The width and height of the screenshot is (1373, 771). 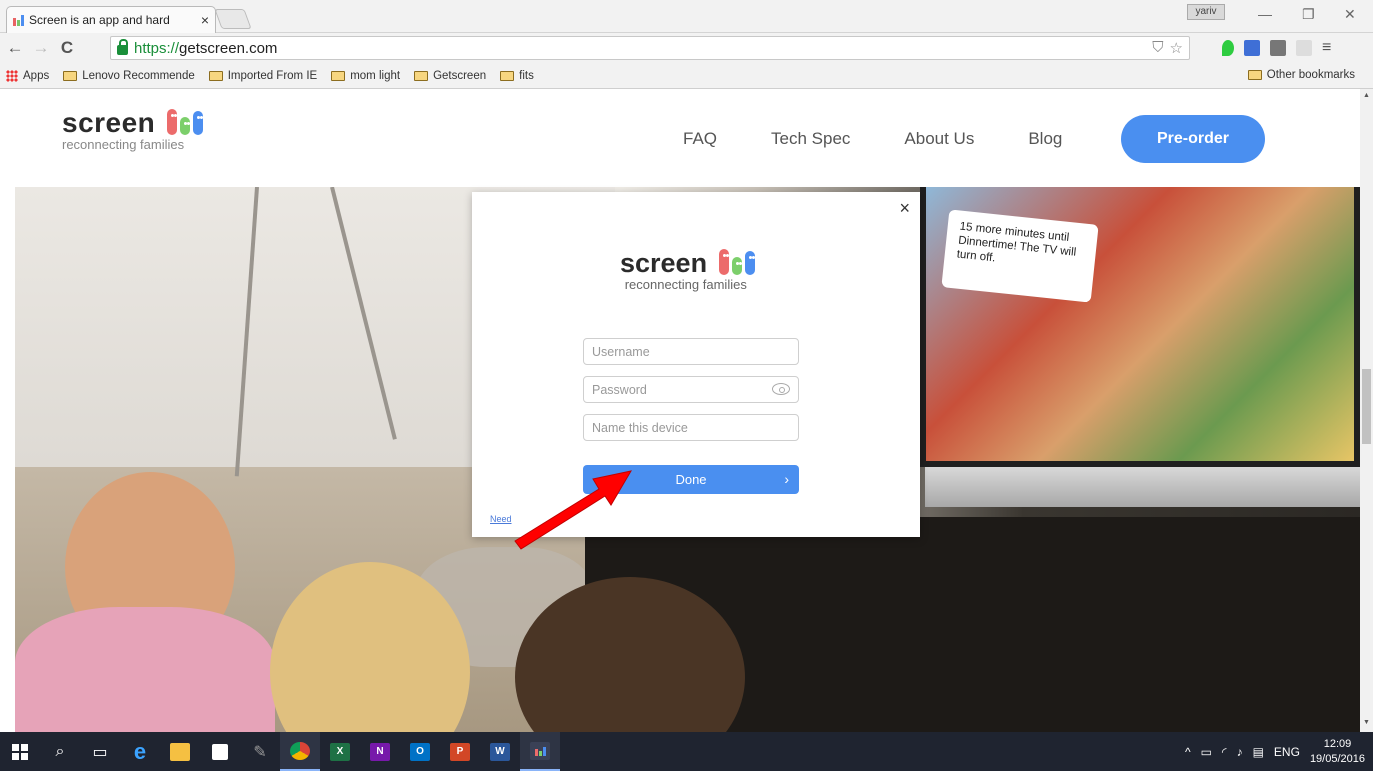 What do you see at coordinates (1337, 758) in the screenshot?
I see `clock-date: 19/05/2016` at bounding box center [1337, 758].